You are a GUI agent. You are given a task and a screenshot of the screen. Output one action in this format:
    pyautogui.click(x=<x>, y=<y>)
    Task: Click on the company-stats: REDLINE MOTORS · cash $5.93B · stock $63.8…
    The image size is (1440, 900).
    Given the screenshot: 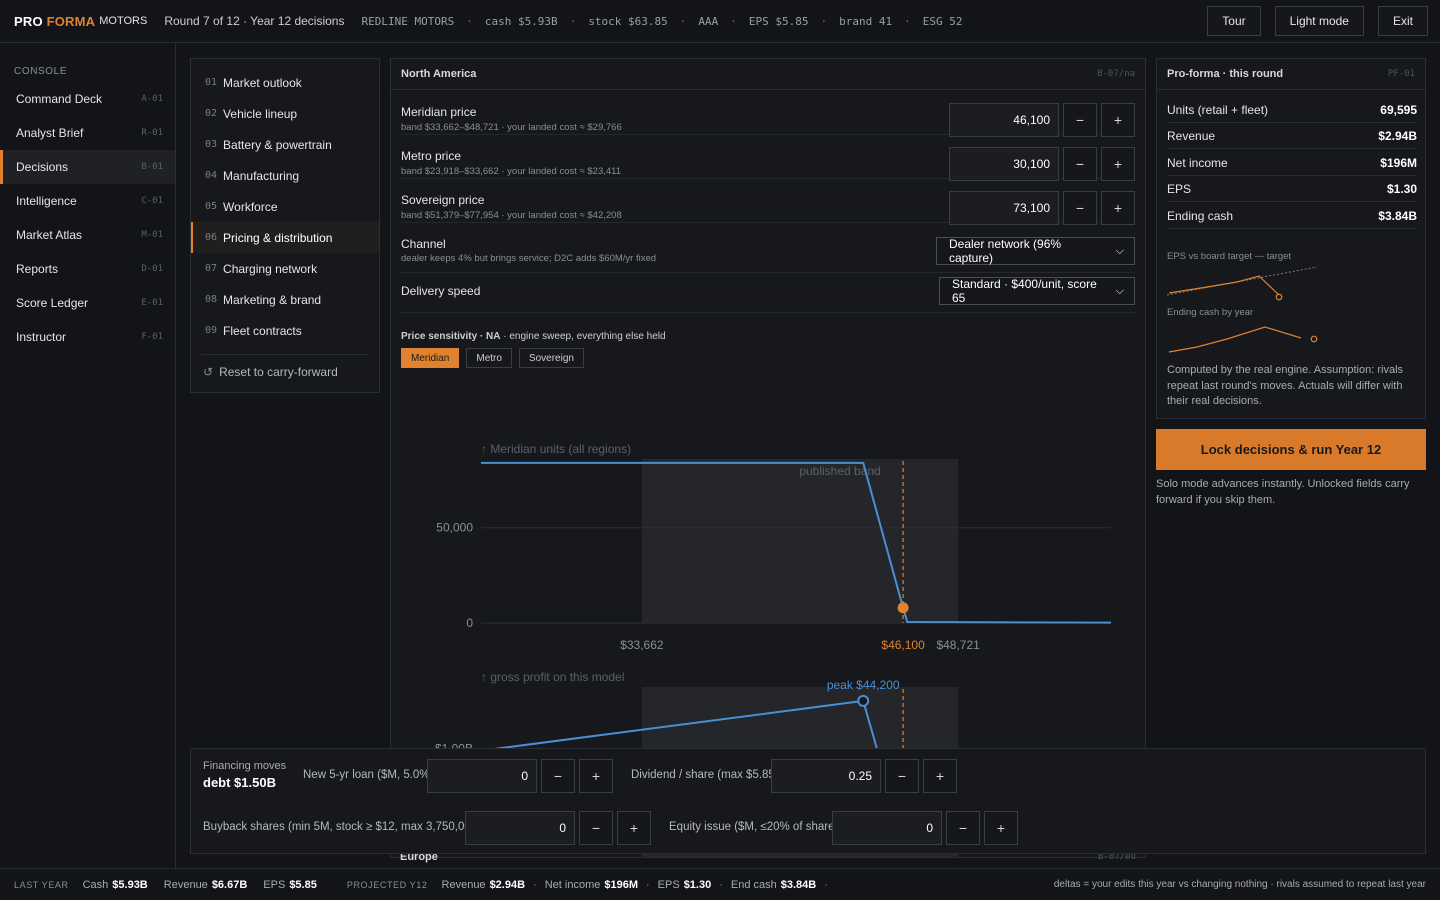 What is the action you would take?
    pyautogui.click(x=662, y=21)
    